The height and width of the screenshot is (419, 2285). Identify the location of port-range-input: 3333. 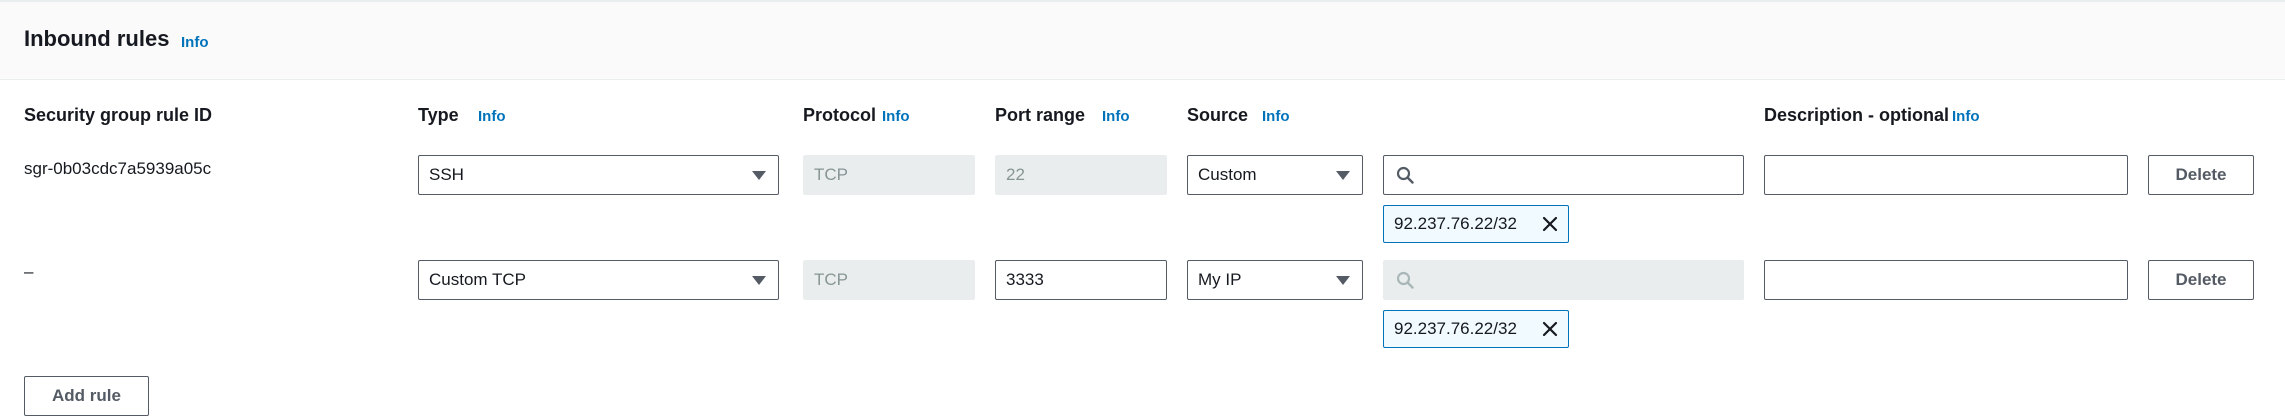
(1081, 280).